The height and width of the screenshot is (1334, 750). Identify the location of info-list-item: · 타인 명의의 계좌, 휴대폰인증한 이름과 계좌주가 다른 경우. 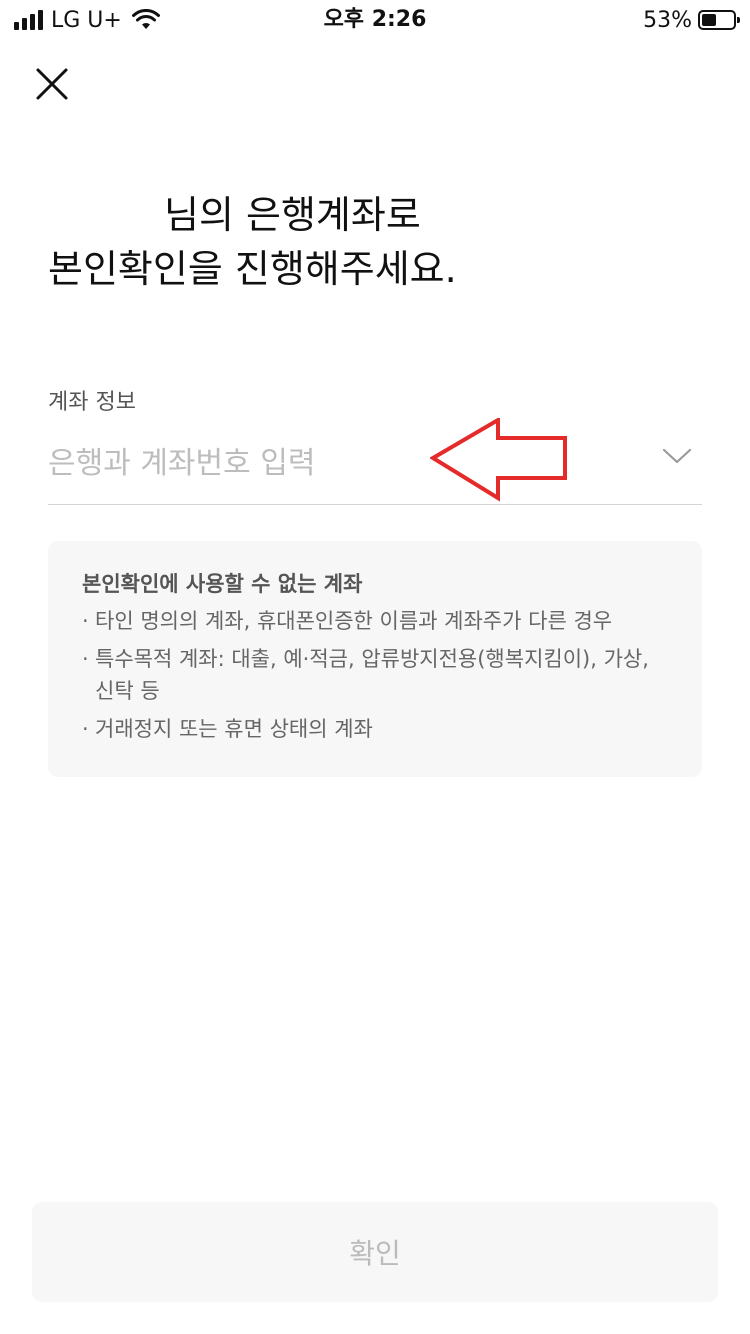
(374, 621).